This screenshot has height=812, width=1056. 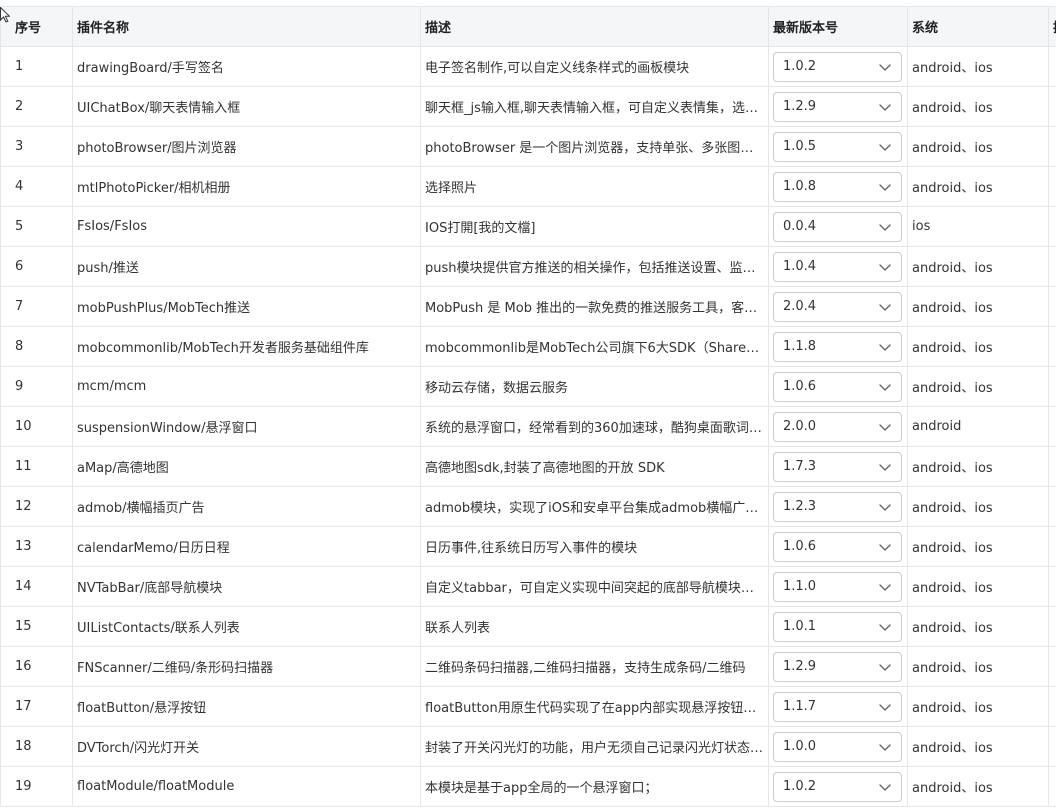 I want to click on version-select-value: 1.1.8, so click(x=800, y=346).